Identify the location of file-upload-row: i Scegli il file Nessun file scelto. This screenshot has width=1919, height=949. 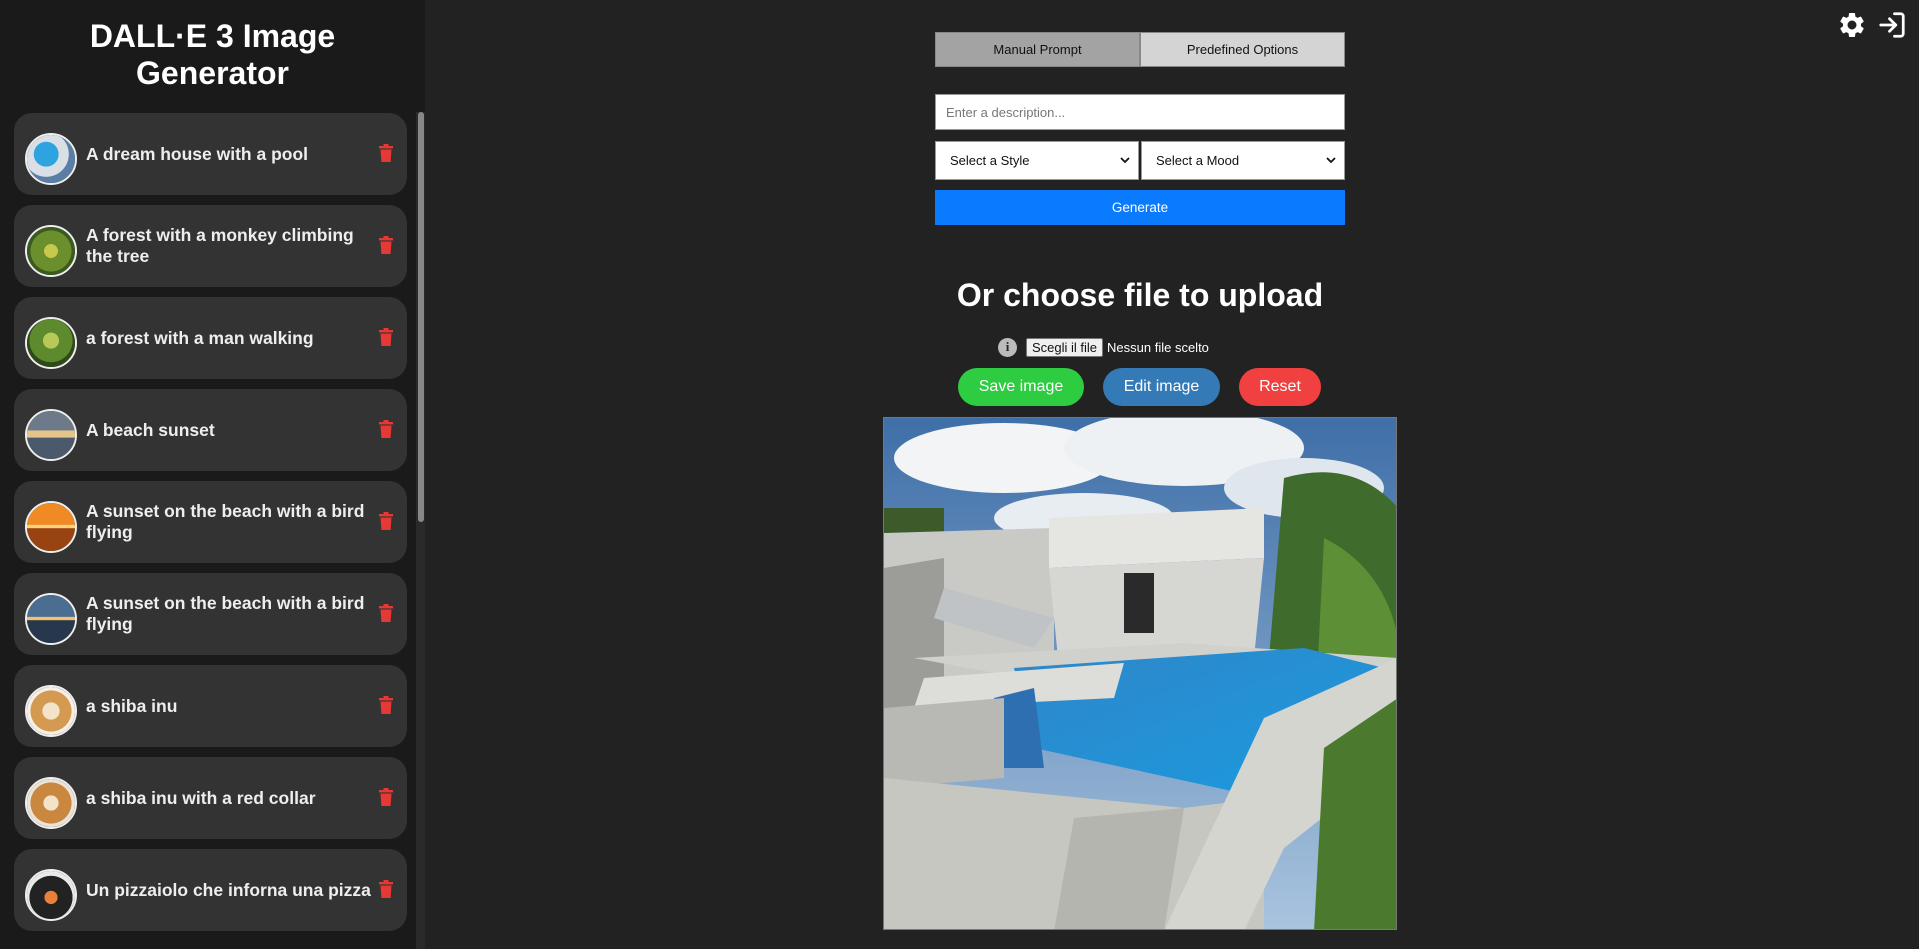
(1103, 347).